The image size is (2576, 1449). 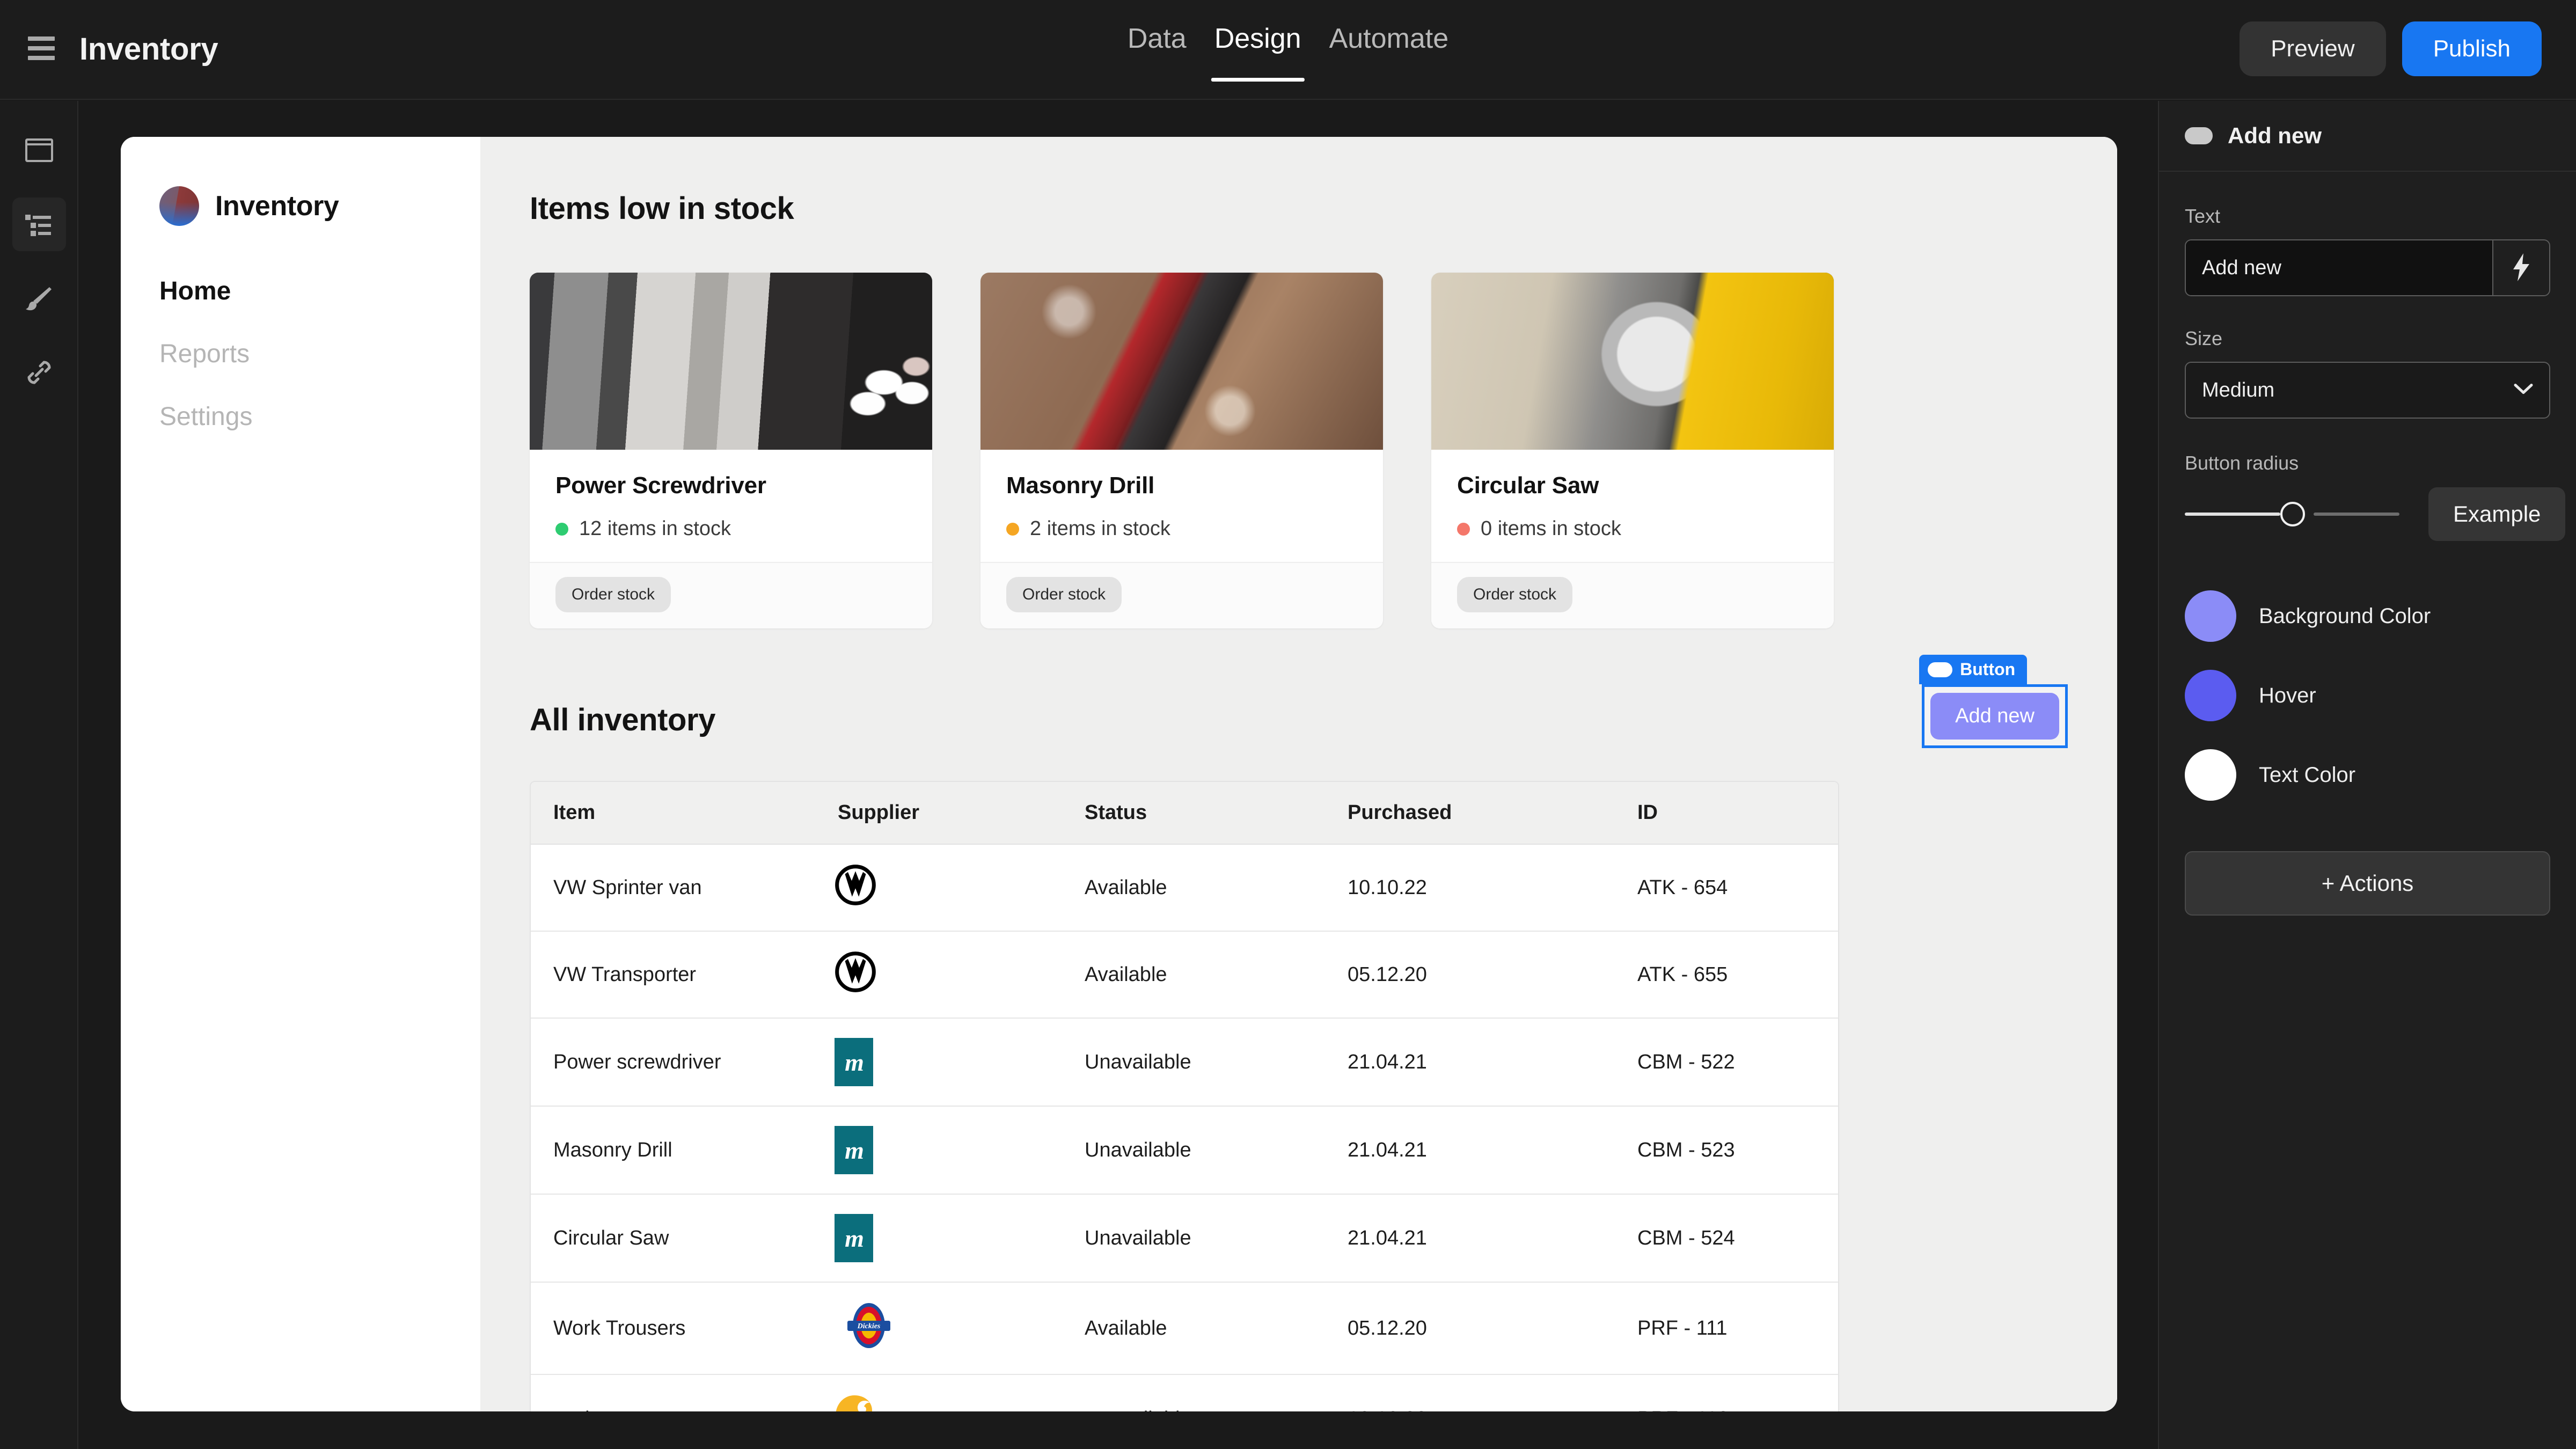 I want to click on all-inventory-header: All inventory Button Add new, so click(x=1299, y=703).